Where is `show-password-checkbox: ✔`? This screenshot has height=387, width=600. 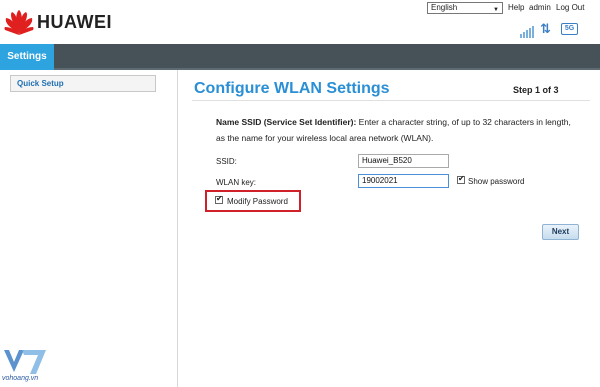 show-password-checkbox: ✔ is located at coordinates (461, 179).